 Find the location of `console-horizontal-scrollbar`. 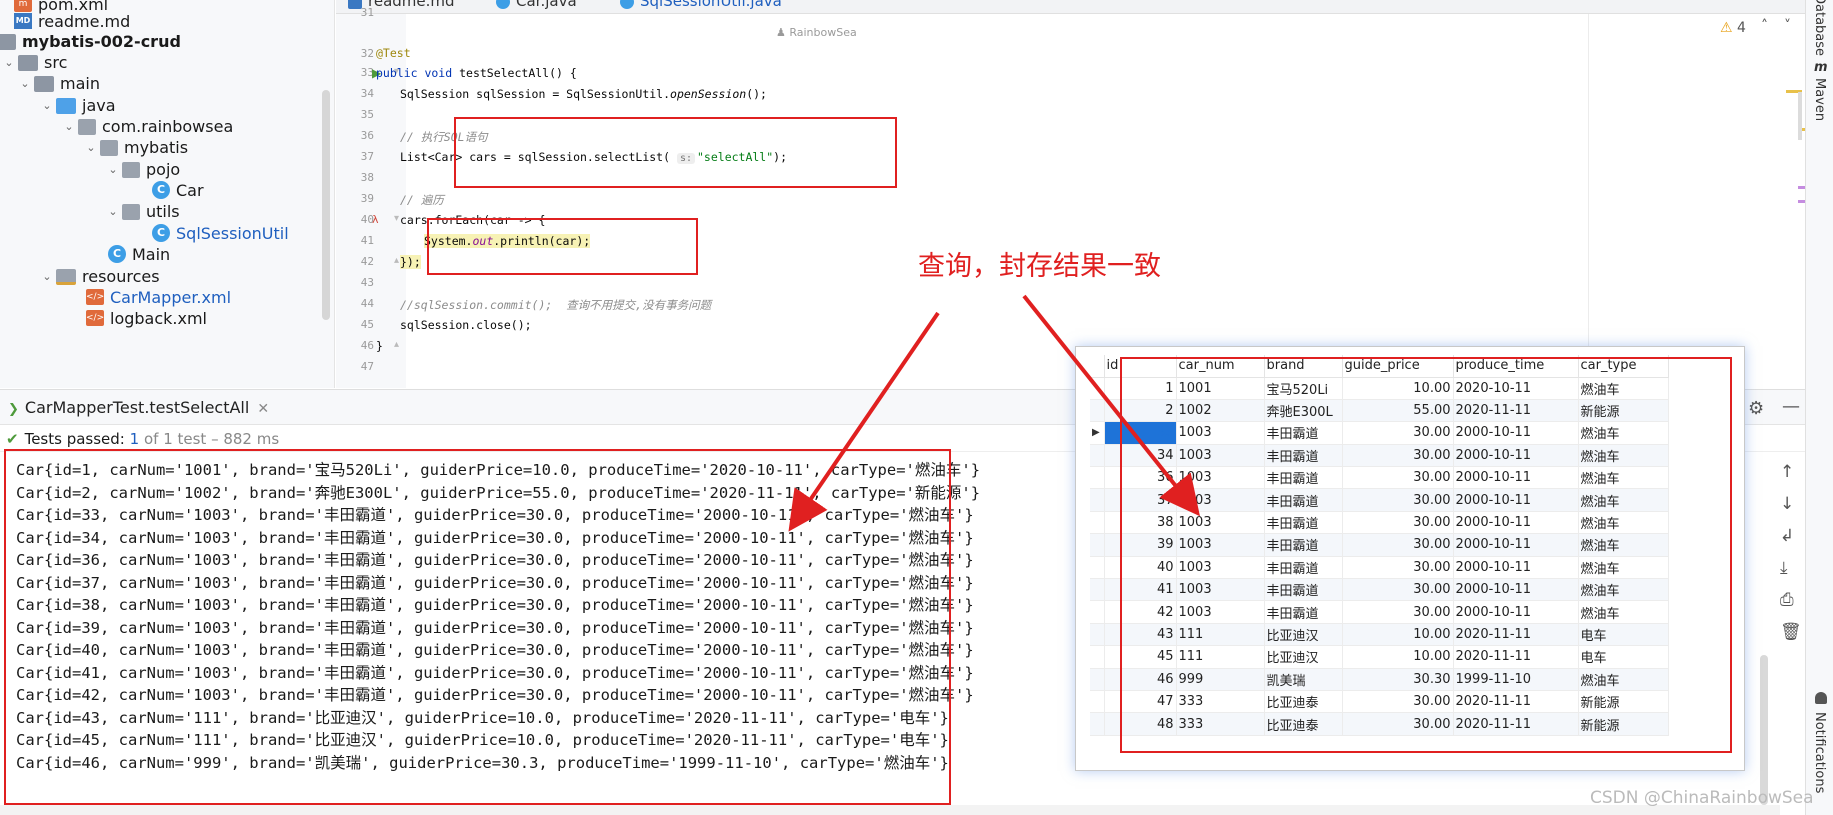

console-horizontal-scrollbar is located at coordinates (890, 810).